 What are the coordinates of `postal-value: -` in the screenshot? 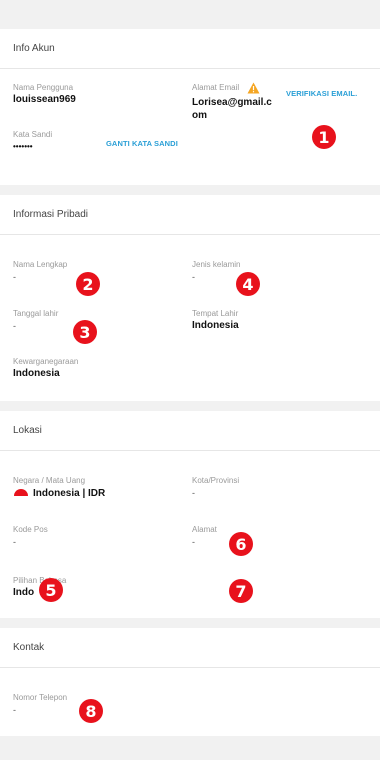 It's located at (14, 542).